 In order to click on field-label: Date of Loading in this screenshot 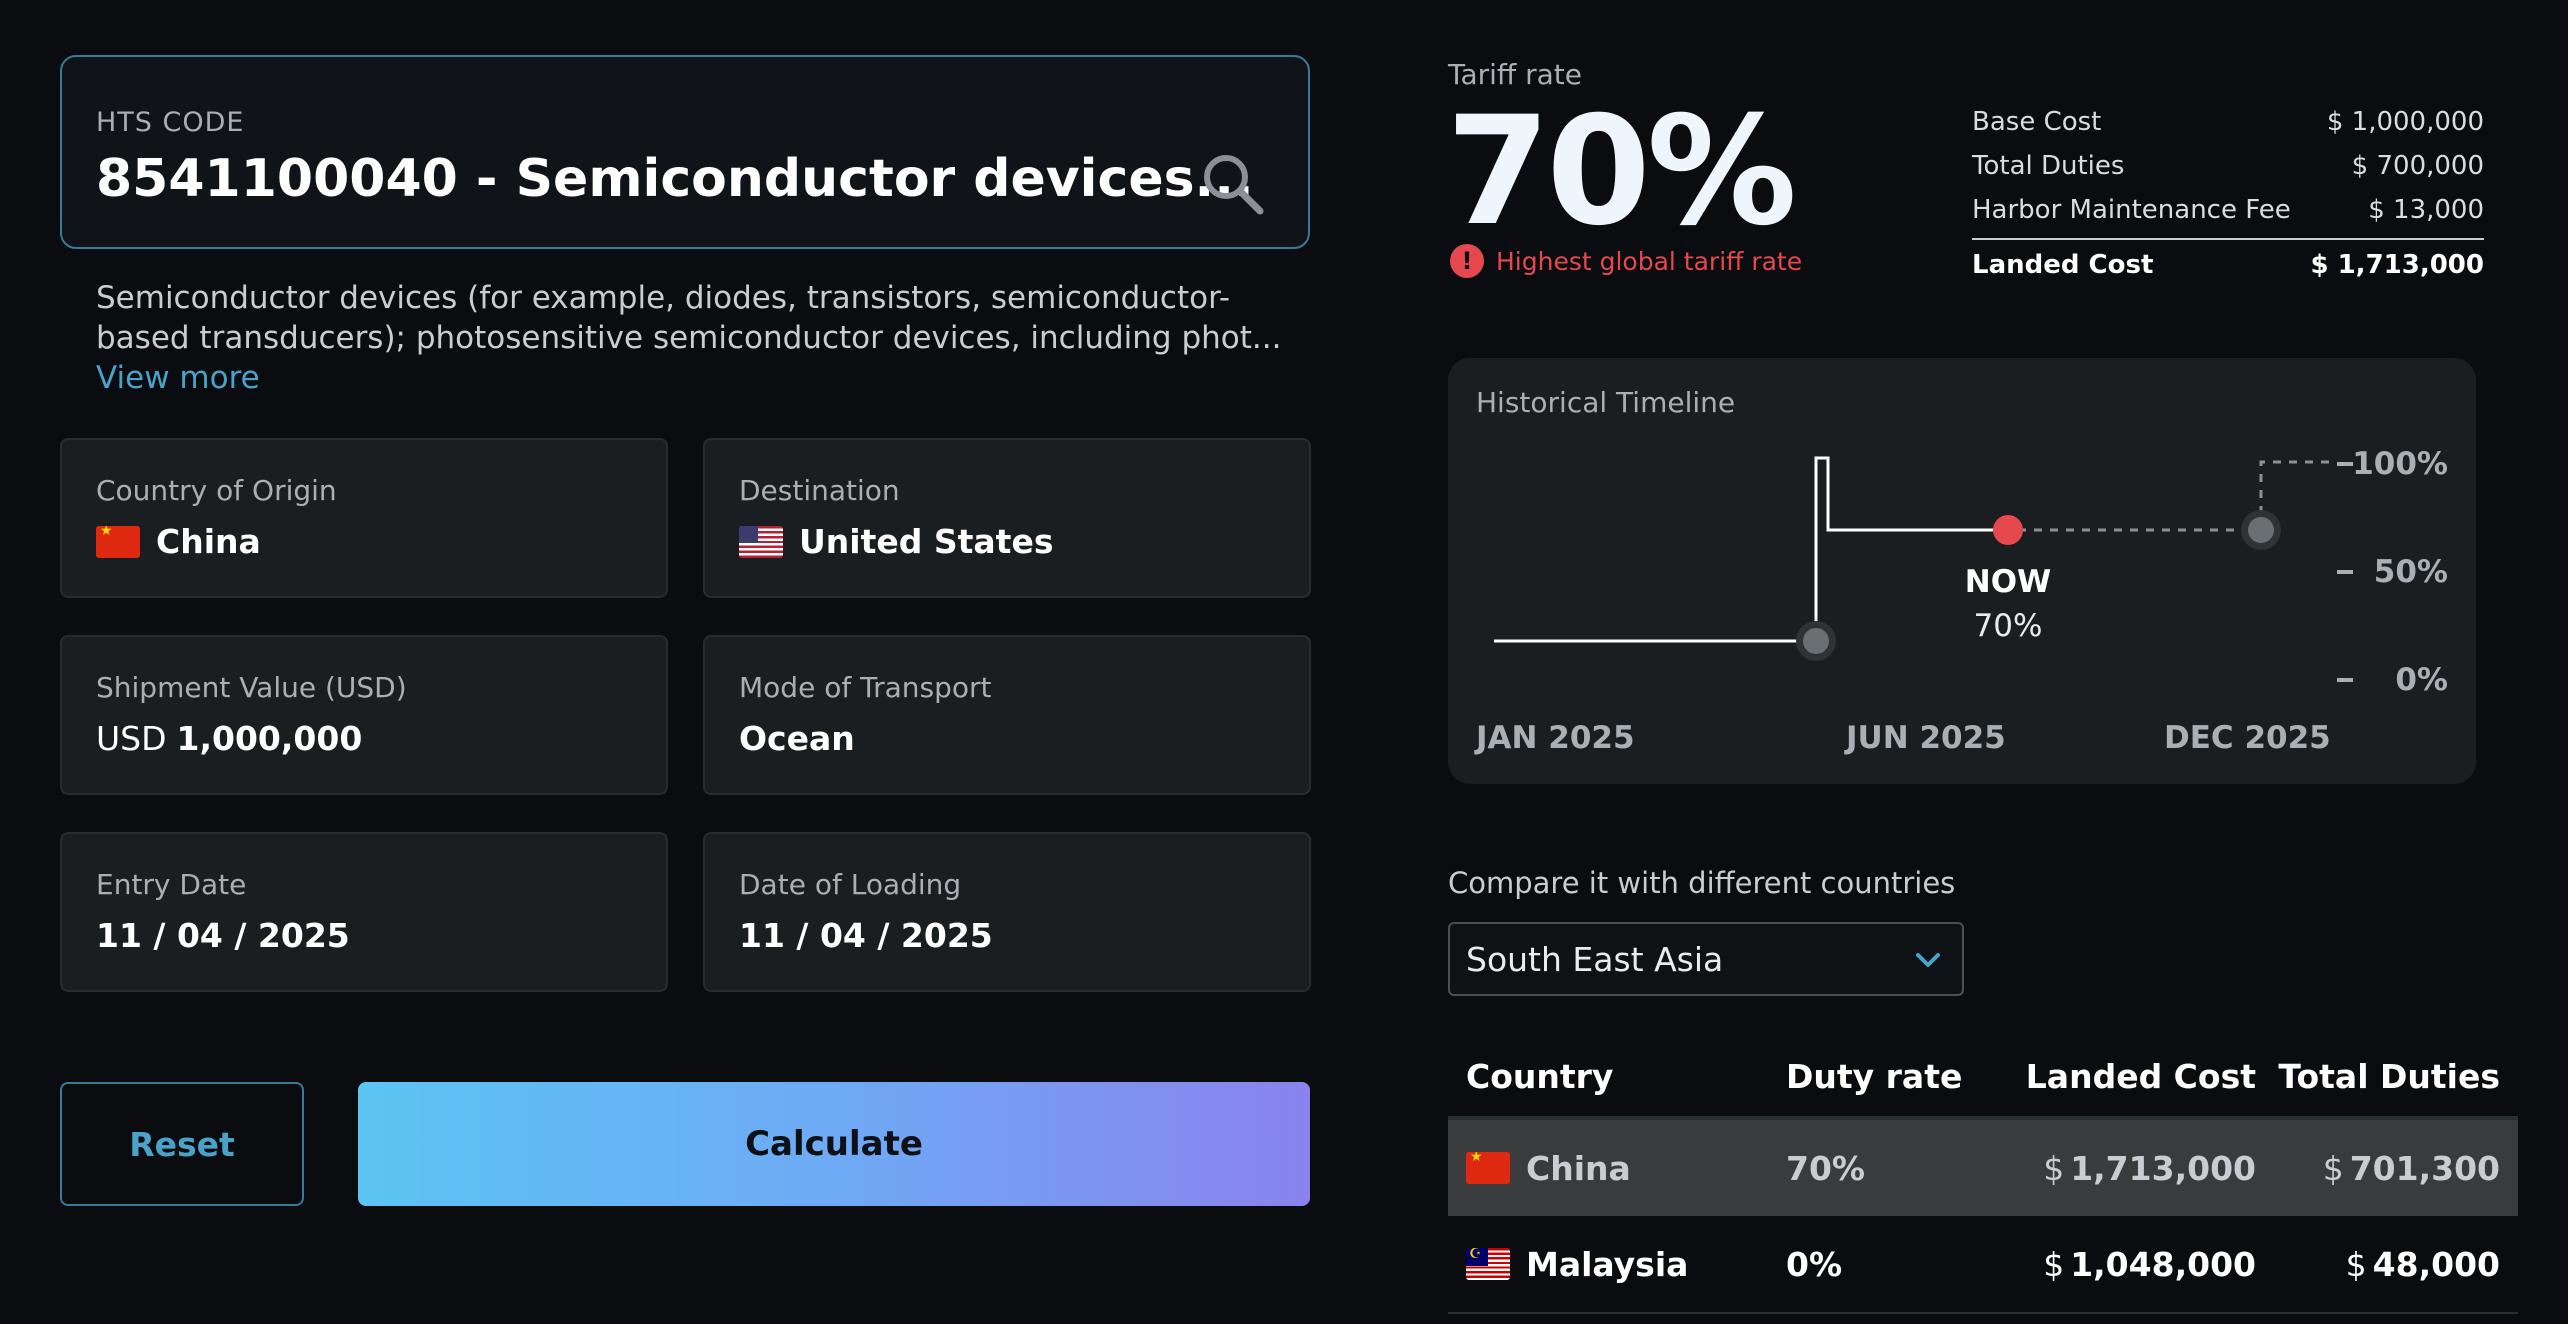, I will do `click(850, 884)`.